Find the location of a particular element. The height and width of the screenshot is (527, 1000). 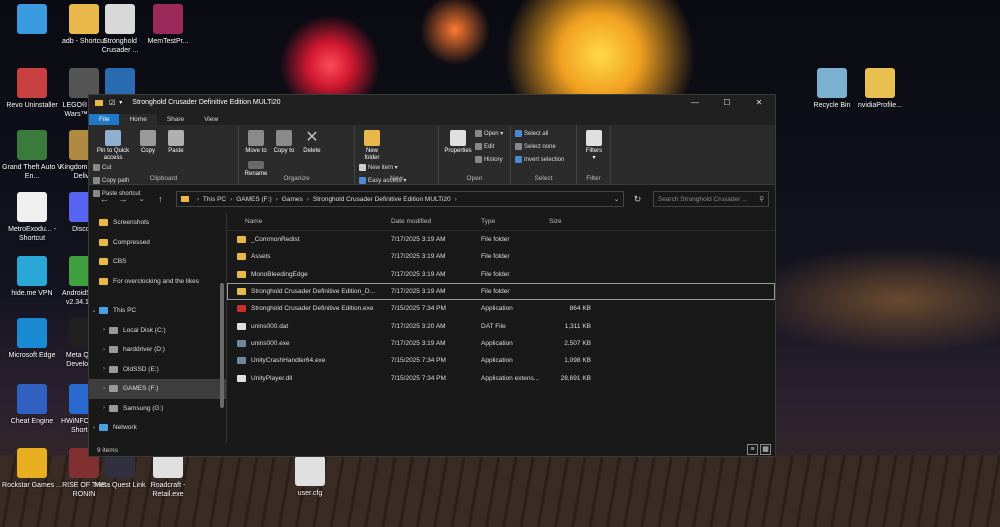

navigation-scrollbar is located at coordinates (222, 345).